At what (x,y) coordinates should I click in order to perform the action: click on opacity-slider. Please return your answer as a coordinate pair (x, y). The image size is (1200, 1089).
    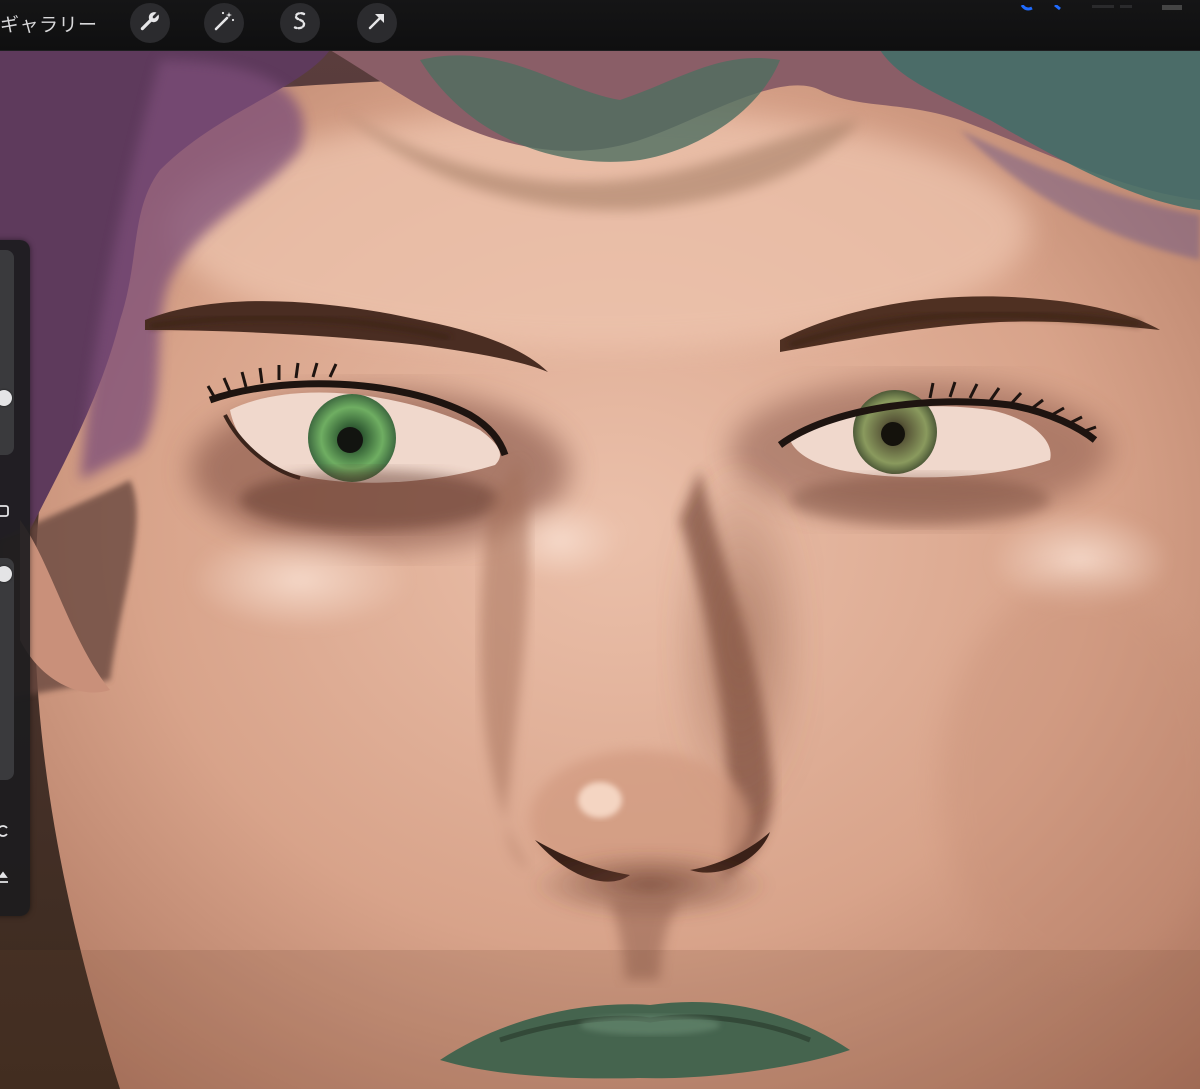
    Looking at the image, I should click on (7, 669).